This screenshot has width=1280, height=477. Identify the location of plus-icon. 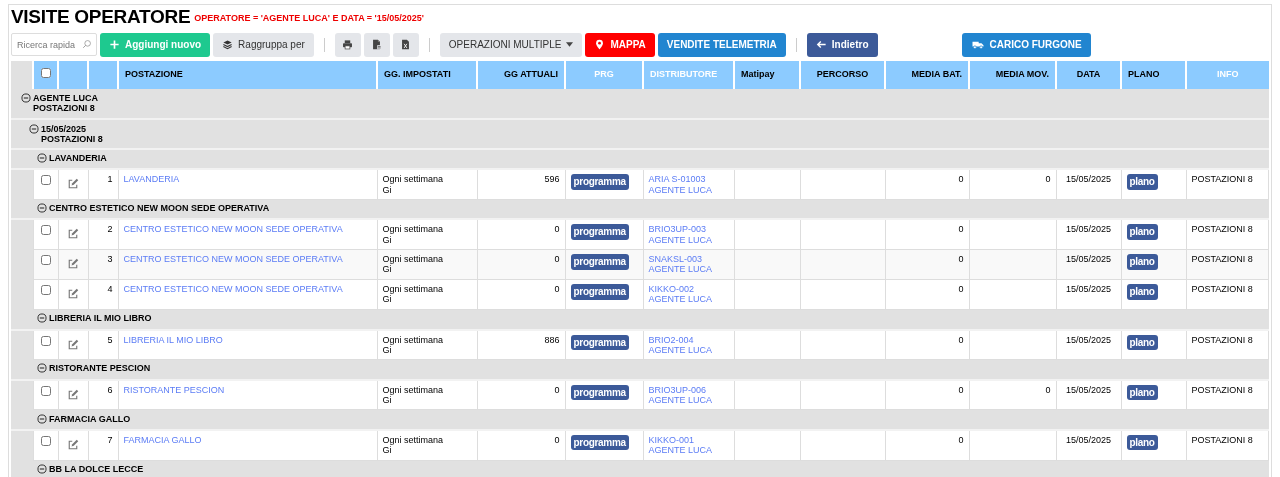
(114, 45).